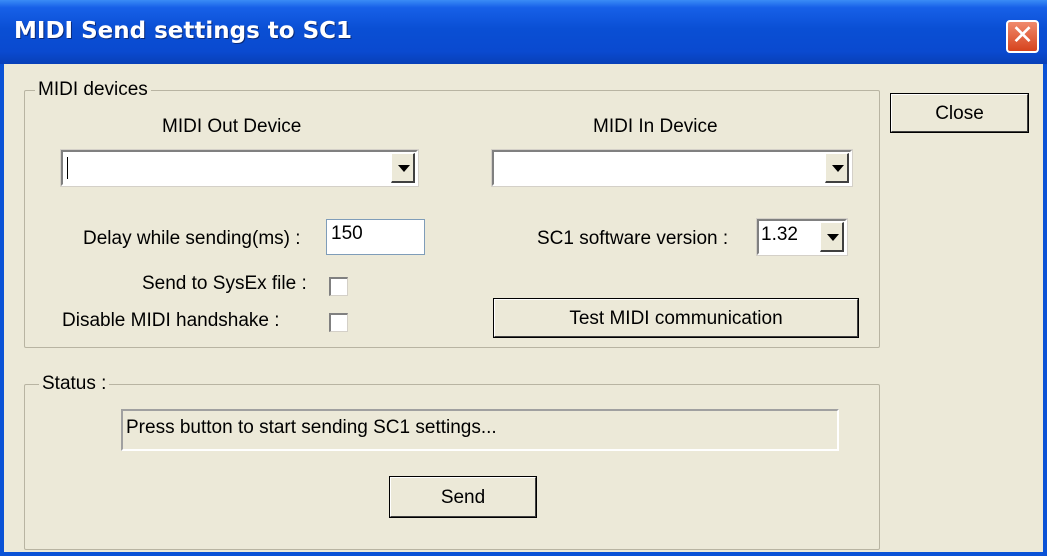 This screenshot has width=1047, height=556. What do you see at coordinates (802, 237) in the screenshot?
I see `sc1-version-select: 1.32` at bounding box center [802, 237].